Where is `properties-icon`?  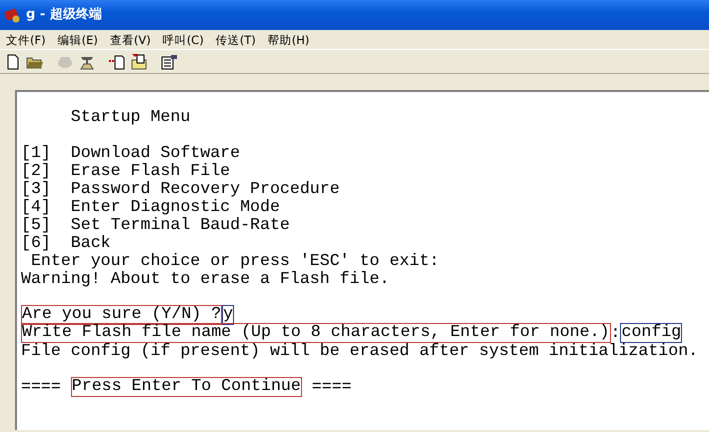
properties-icon is located at coordinates (169, 61).